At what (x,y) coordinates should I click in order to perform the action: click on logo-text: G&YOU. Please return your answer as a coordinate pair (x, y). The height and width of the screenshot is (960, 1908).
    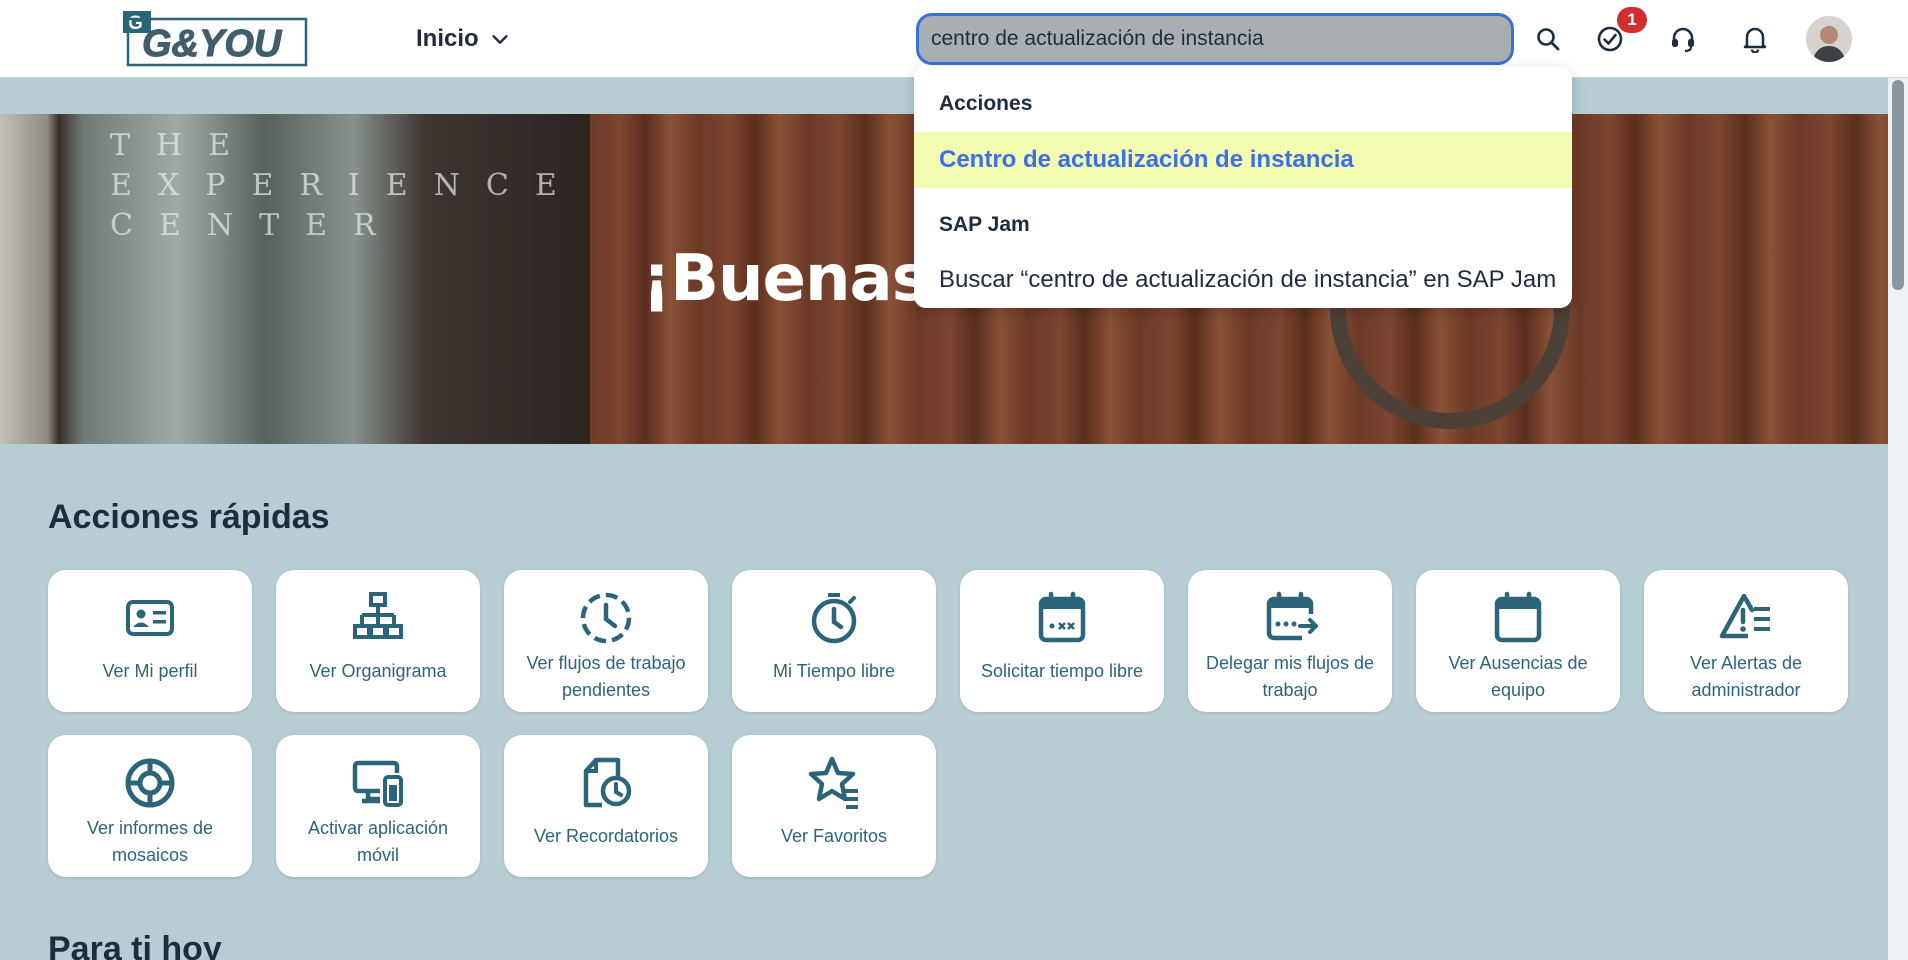
    Looking at the image, I should click on (212, 44).